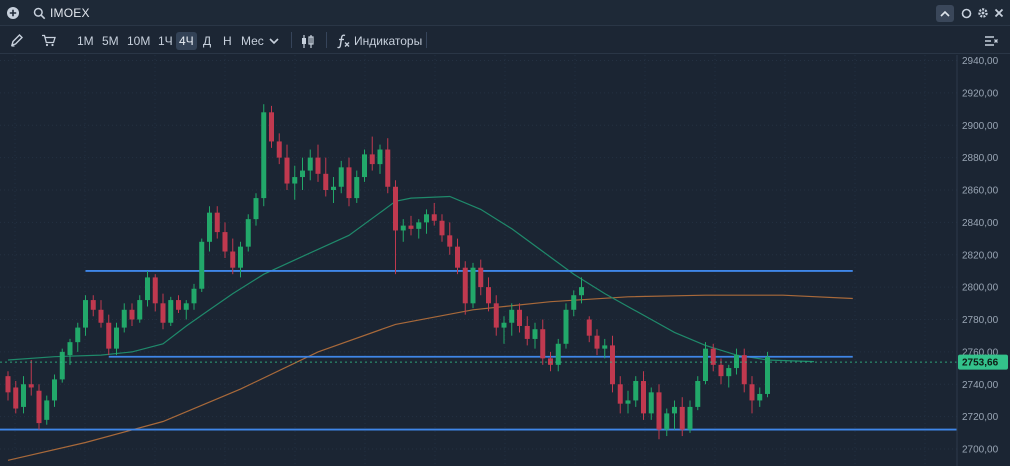  What do you see at coordinates (165, 41) in the screenshot?
I see `timeframe-1h: 1Ч` at bounding box center [165, 41].